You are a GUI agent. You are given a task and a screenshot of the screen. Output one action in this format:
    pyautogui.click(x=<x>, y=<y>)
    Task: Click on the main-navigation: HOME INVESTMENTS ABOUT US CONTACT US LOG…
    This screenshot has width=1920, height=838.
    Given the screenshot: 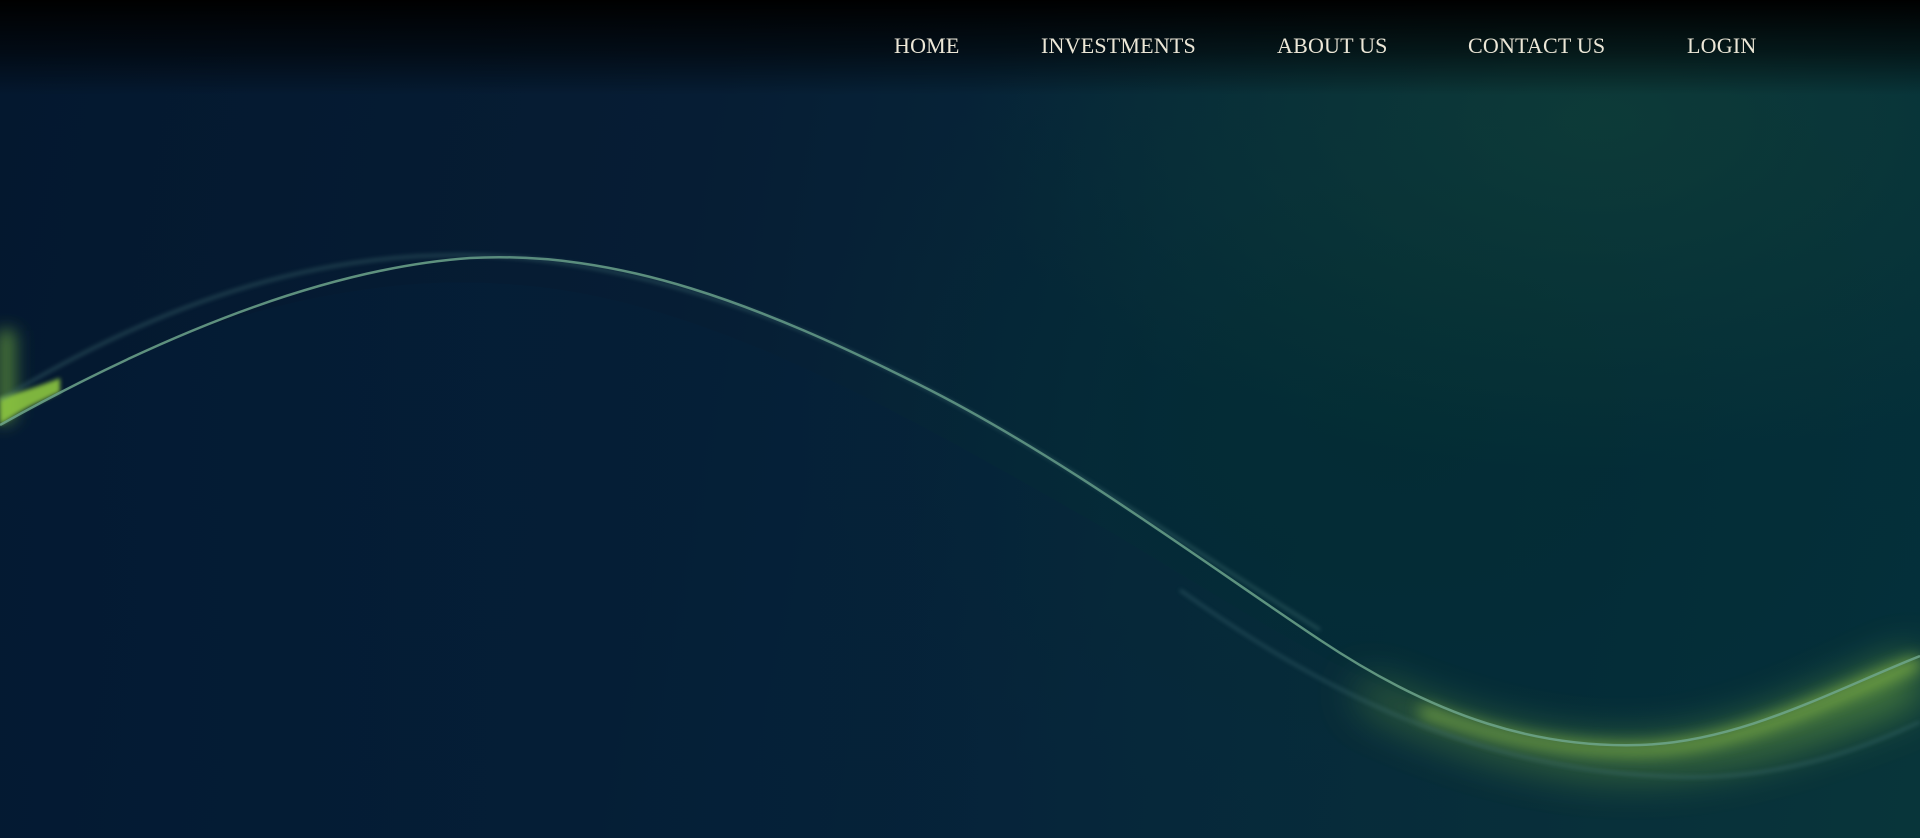 What is the action you would take?
    pyautogui.click(x=960, y=47)
    